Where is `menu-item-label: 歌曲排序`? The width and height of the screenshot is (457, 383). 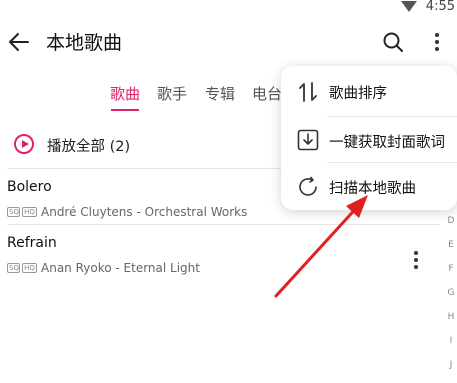 menu-item-label: 歌曲排序 is located at coordinates (358, 94).